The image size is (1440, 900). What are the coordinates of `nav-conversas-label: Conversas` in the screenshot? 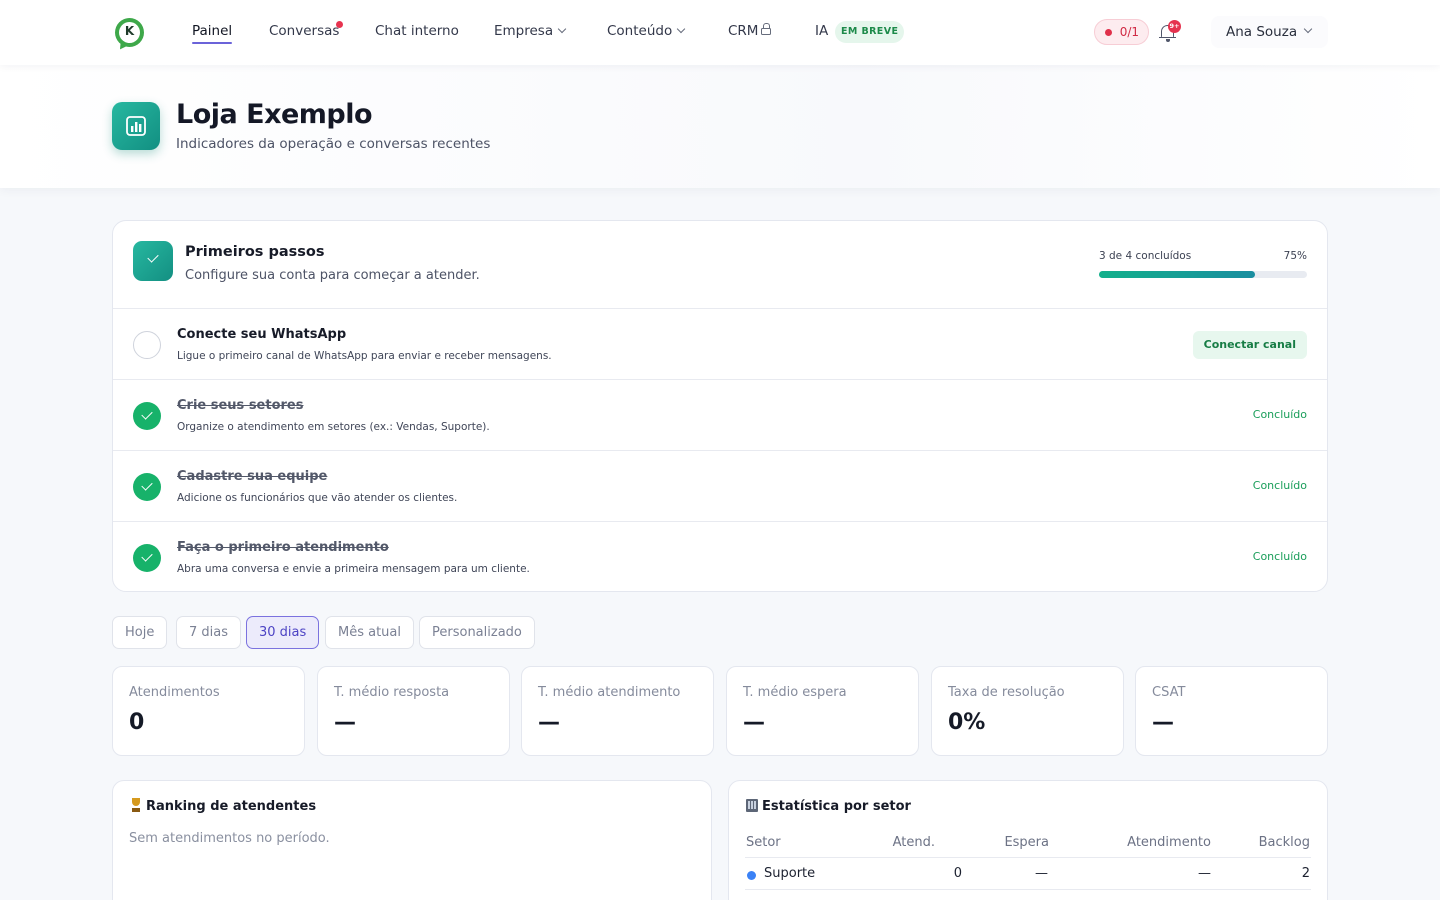 It's located at (304, 31).